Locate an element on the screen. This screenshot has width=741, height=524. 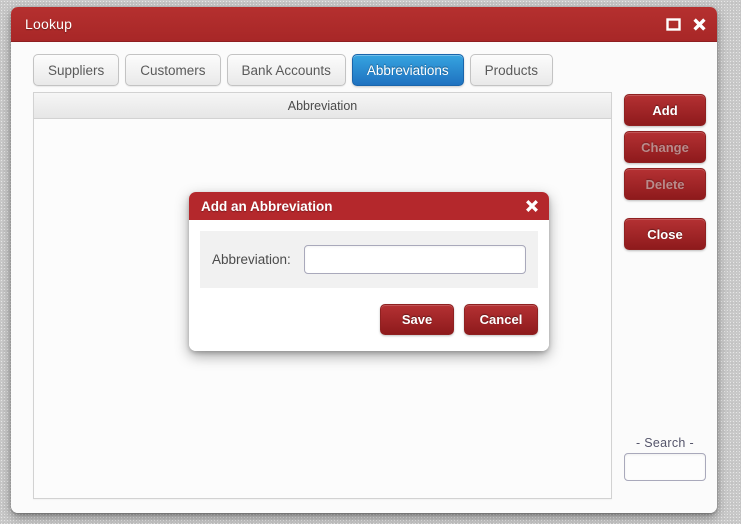
tab-products: Products is located at coordinates (511, 70).